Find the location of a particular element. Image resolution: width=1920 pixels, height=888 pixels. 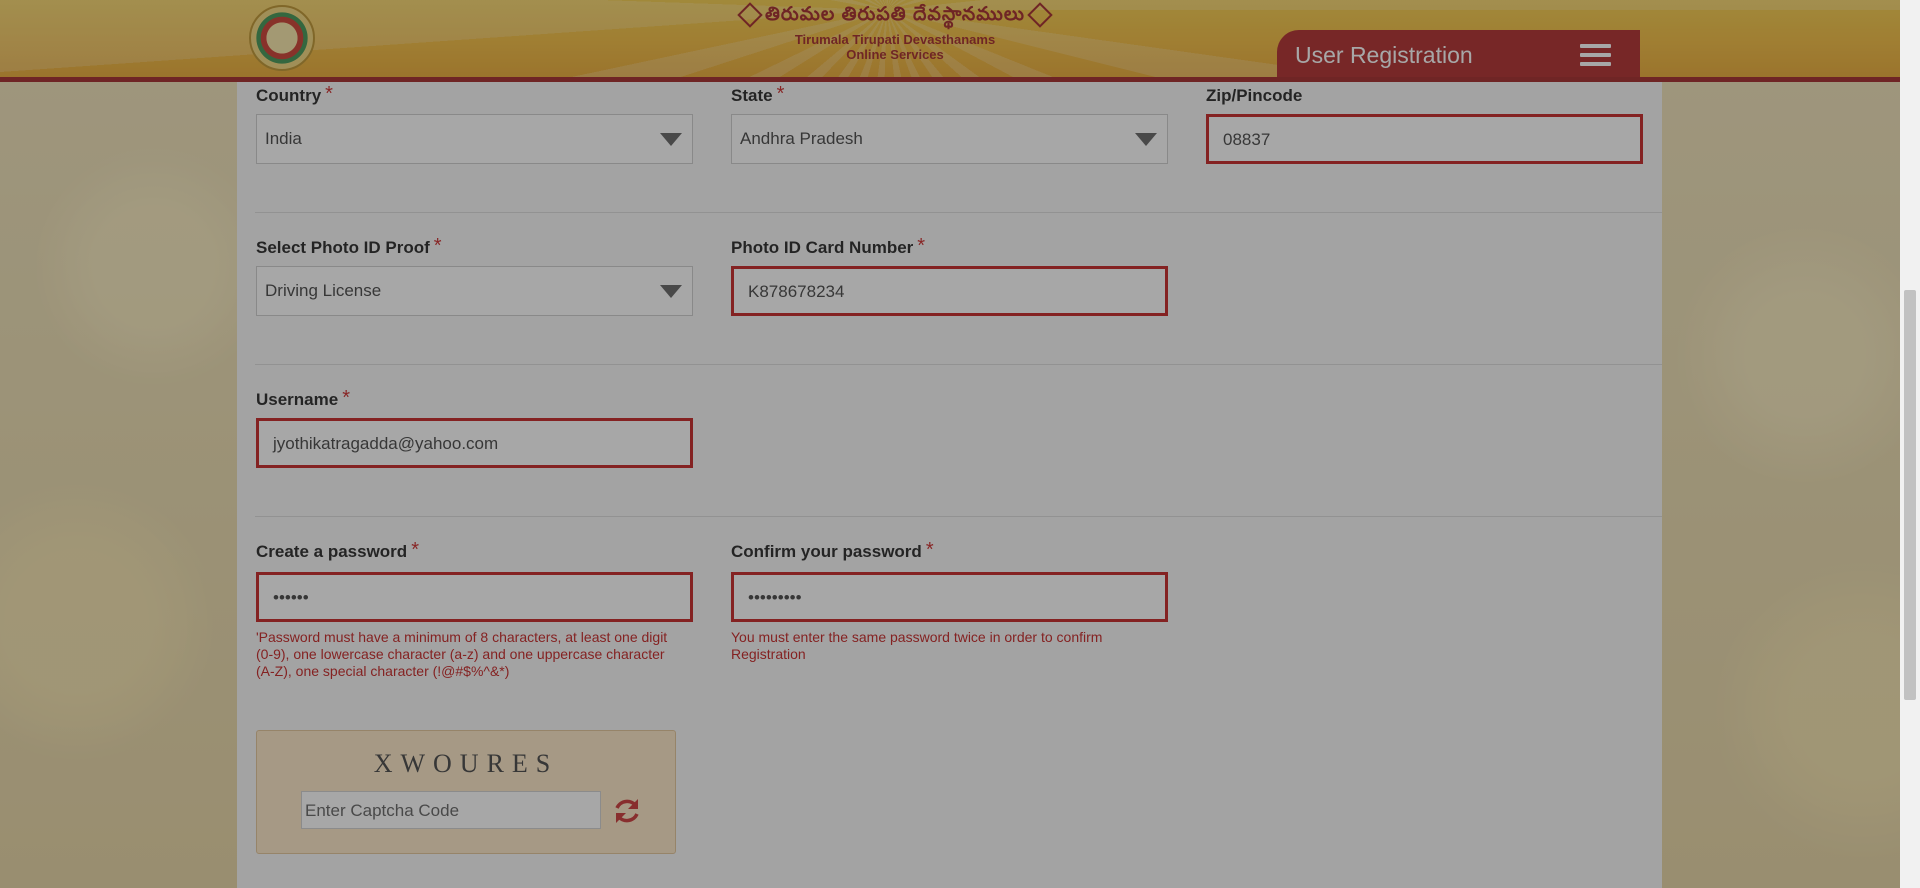

page-scrollbar is located at coordinates (1910, 444).